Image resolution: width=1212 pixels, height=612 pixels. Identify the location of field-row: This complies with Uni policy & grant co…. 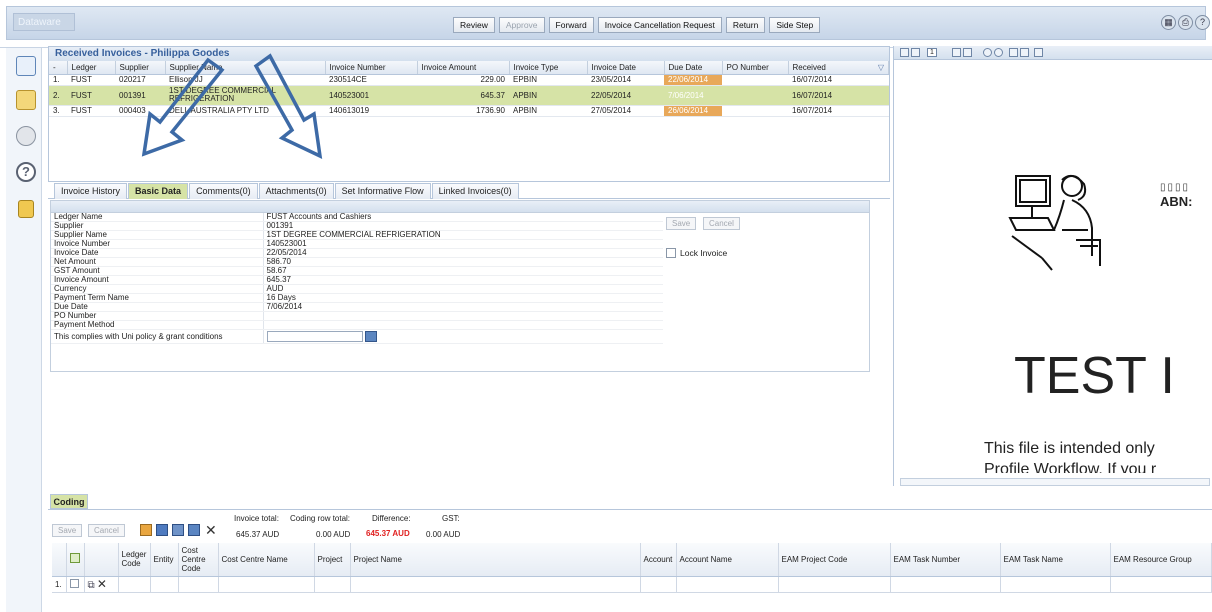
(357, 336).